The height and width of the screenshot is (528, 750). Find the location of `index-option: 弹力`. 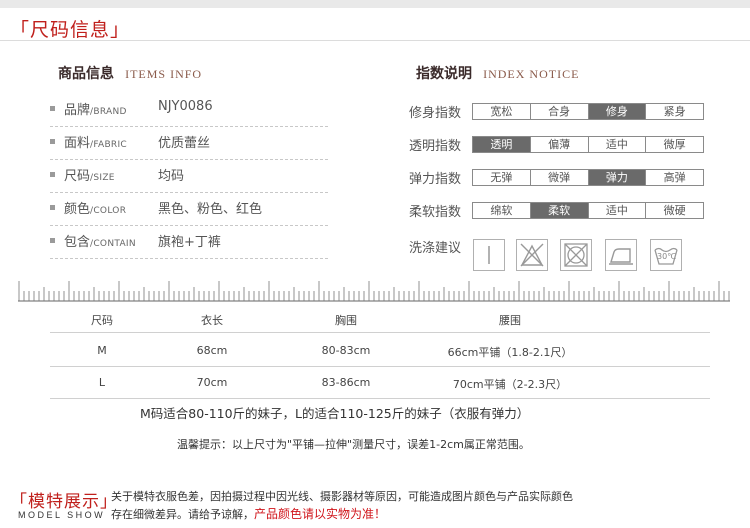

index-option: 弹力 is located at coordinates (617, 177).